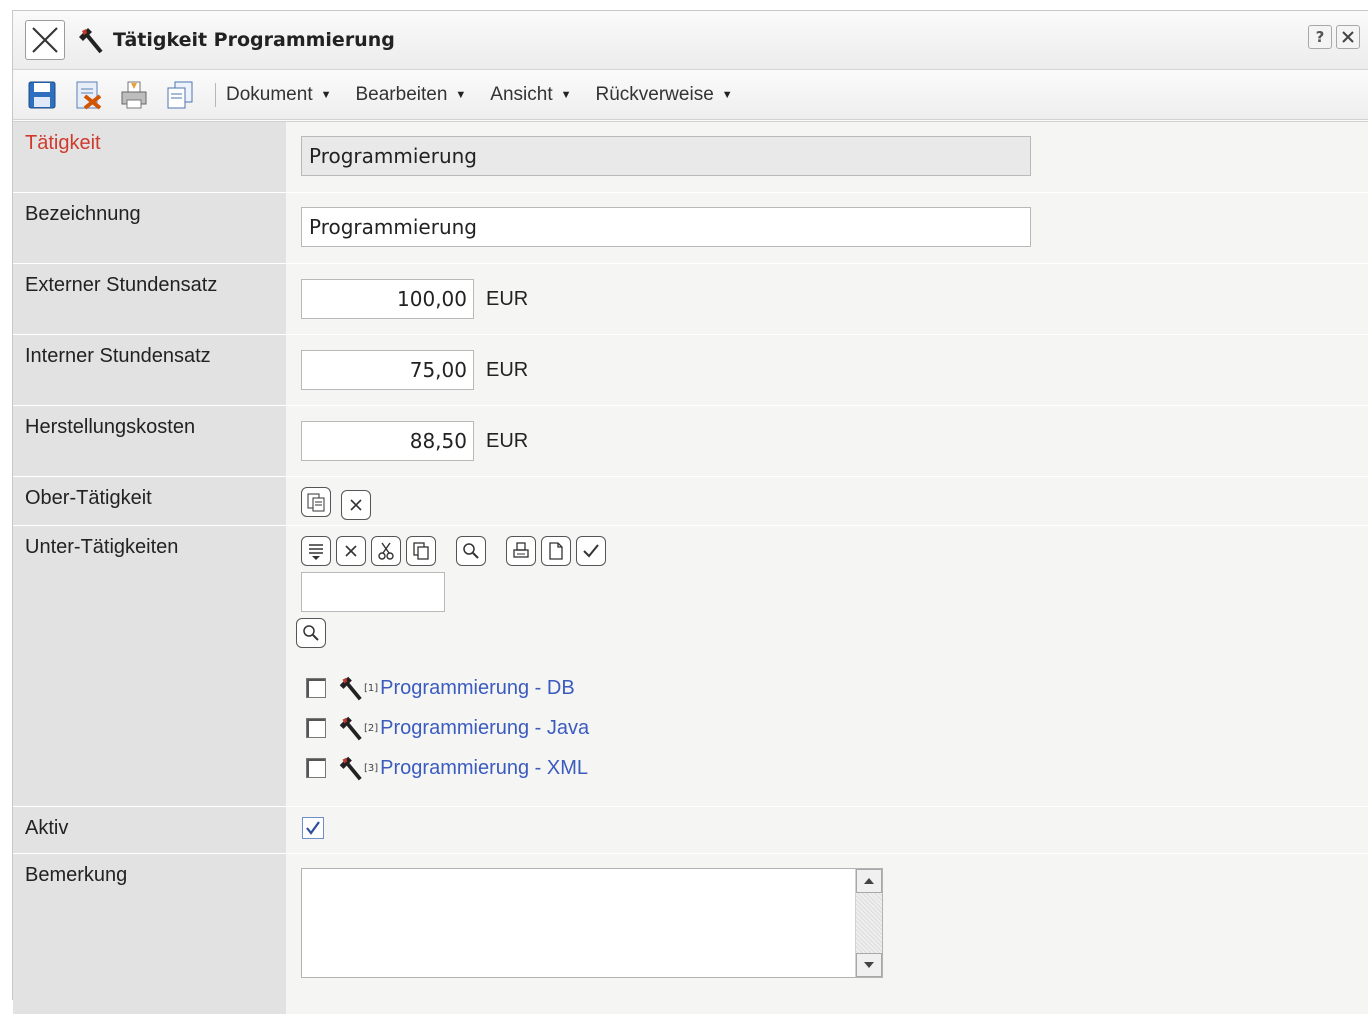 The width and height of the screenshot is (1370, 1014). I want to click on select-parent-button, so click(316, 502).